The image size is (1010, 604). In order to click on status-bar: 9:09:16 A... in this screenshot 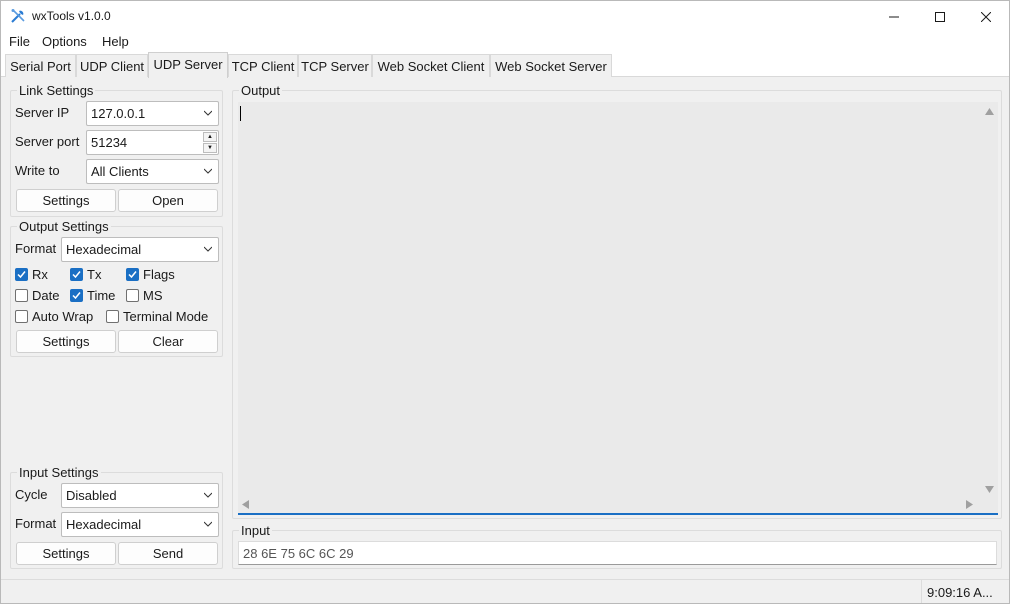, I will do `click(505, 591)`.